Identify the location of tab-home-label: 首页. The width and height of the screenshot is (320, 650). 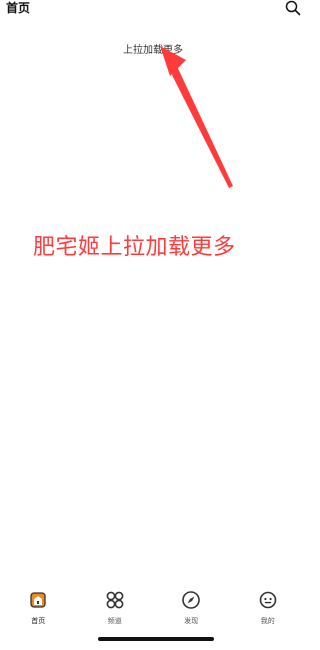
(38, 621).